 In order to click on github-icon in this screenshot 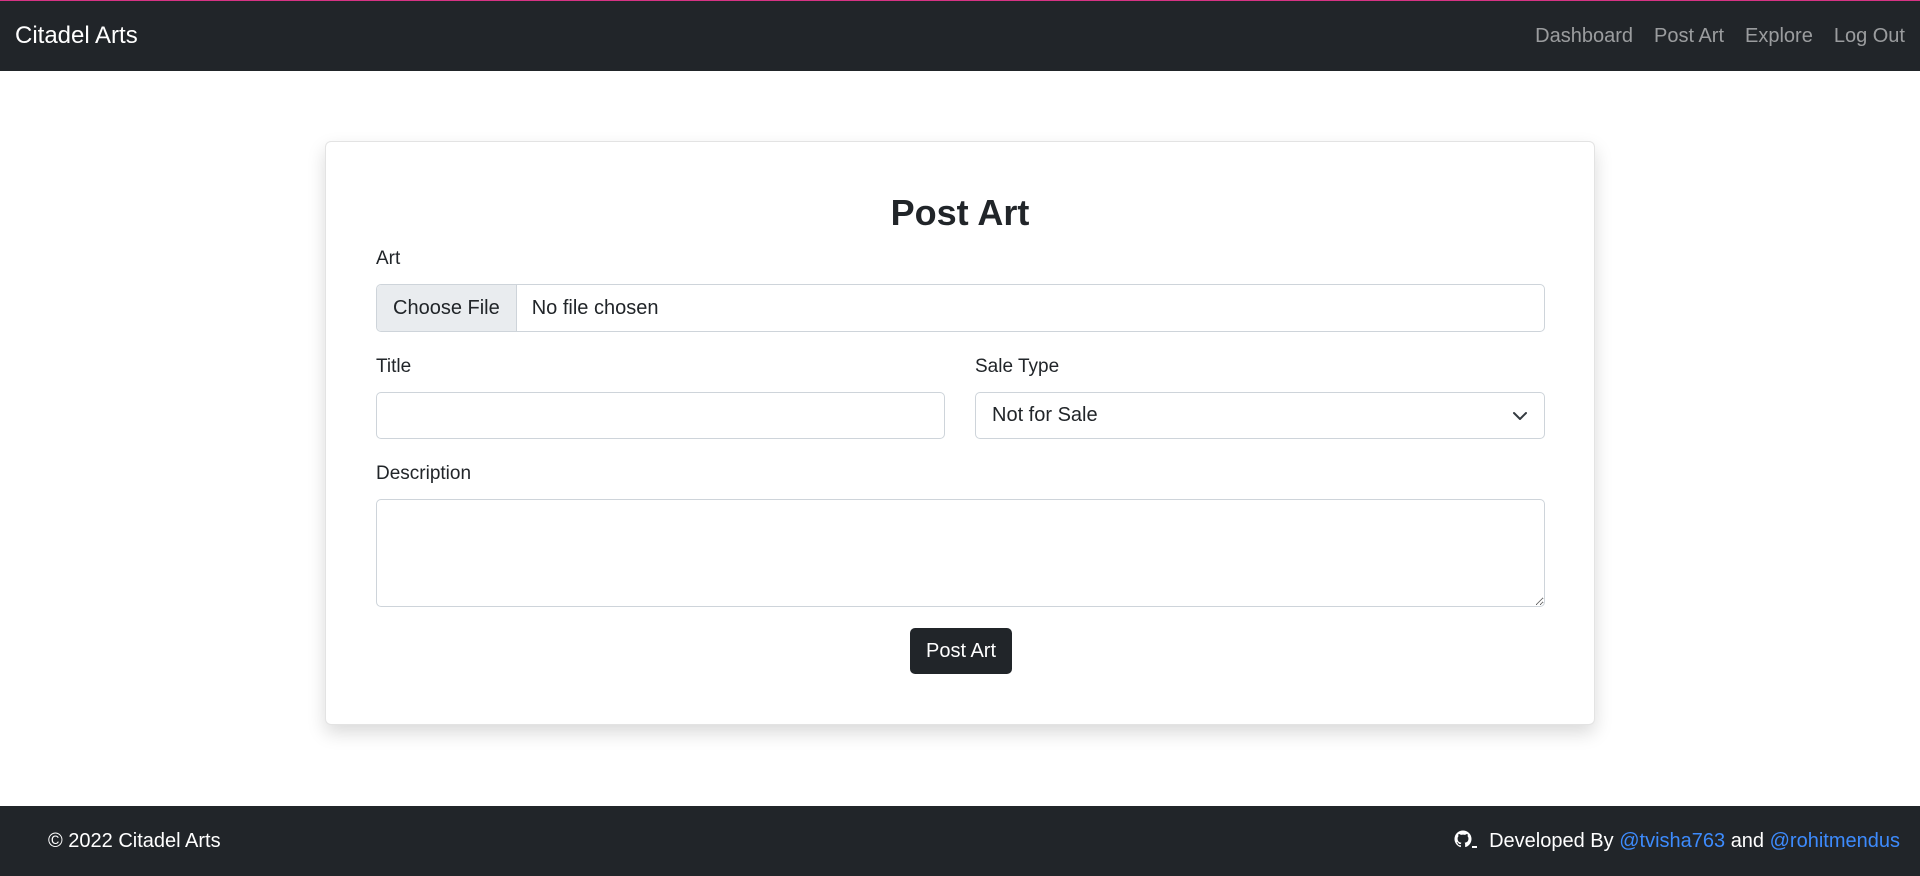, I will do `click(1466, 841)`.